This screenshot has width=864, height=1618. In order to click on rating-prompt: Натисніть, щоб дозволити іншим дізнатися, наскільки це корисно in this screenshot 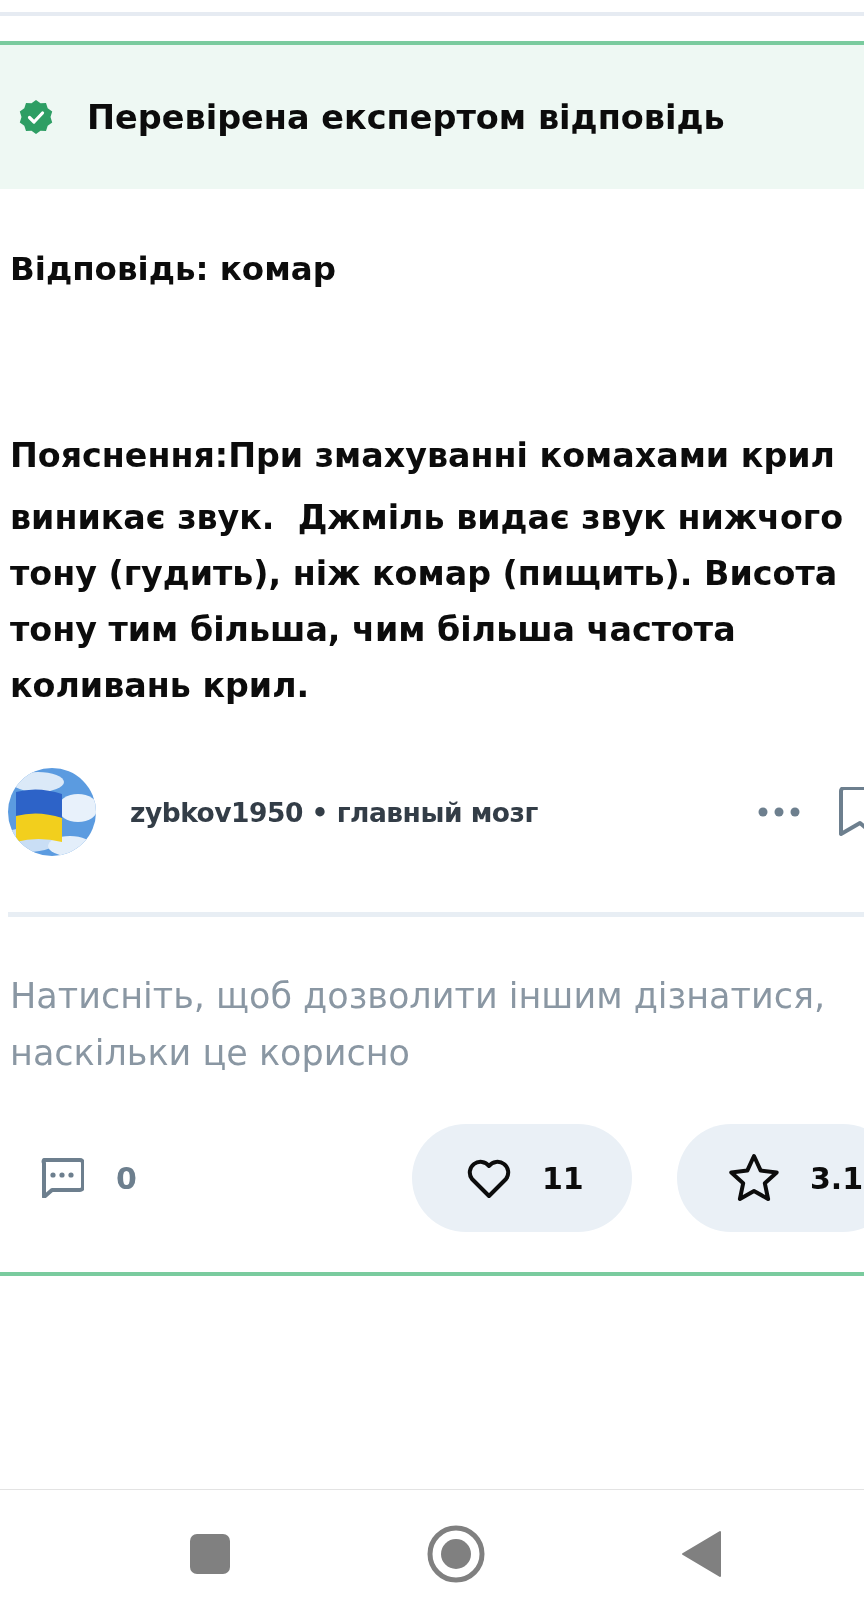, I will do `click(418, 1025)`.